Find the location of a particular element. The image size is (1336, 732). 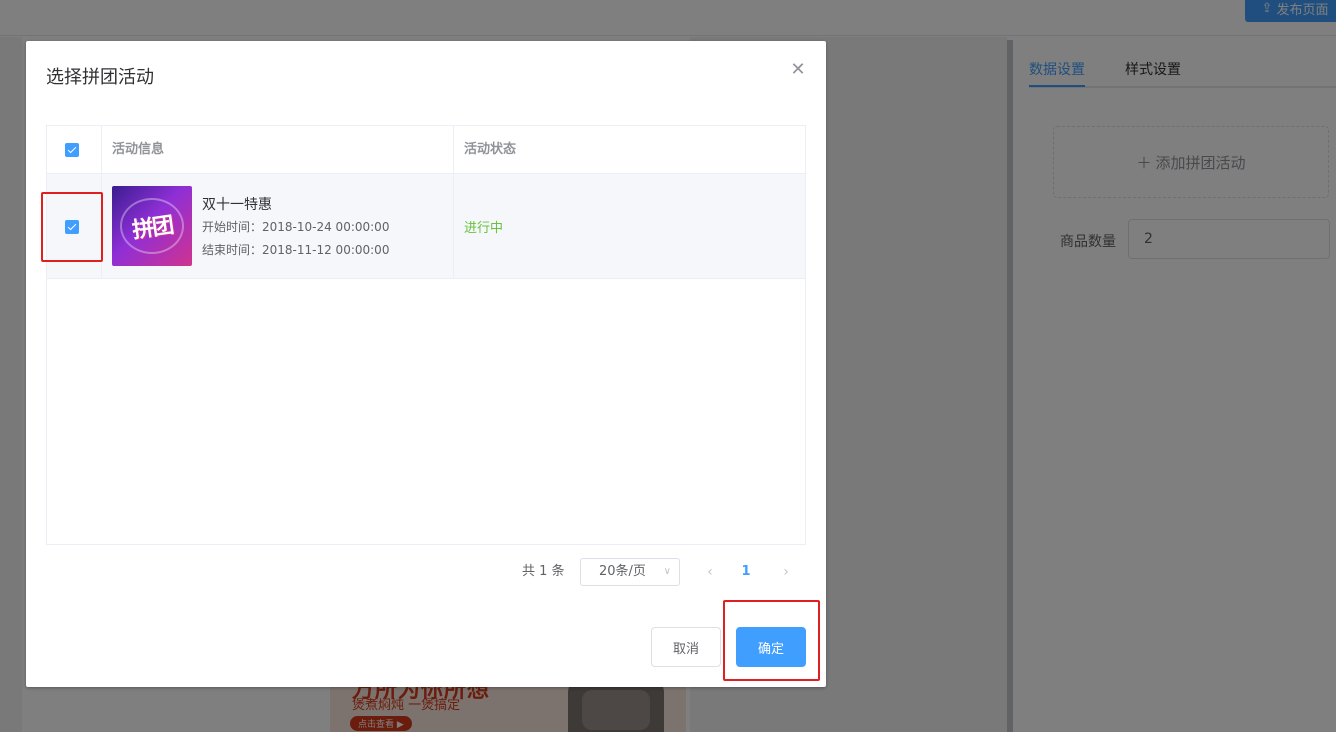

highlight-confirm-button is located at coordinates (771, 640).